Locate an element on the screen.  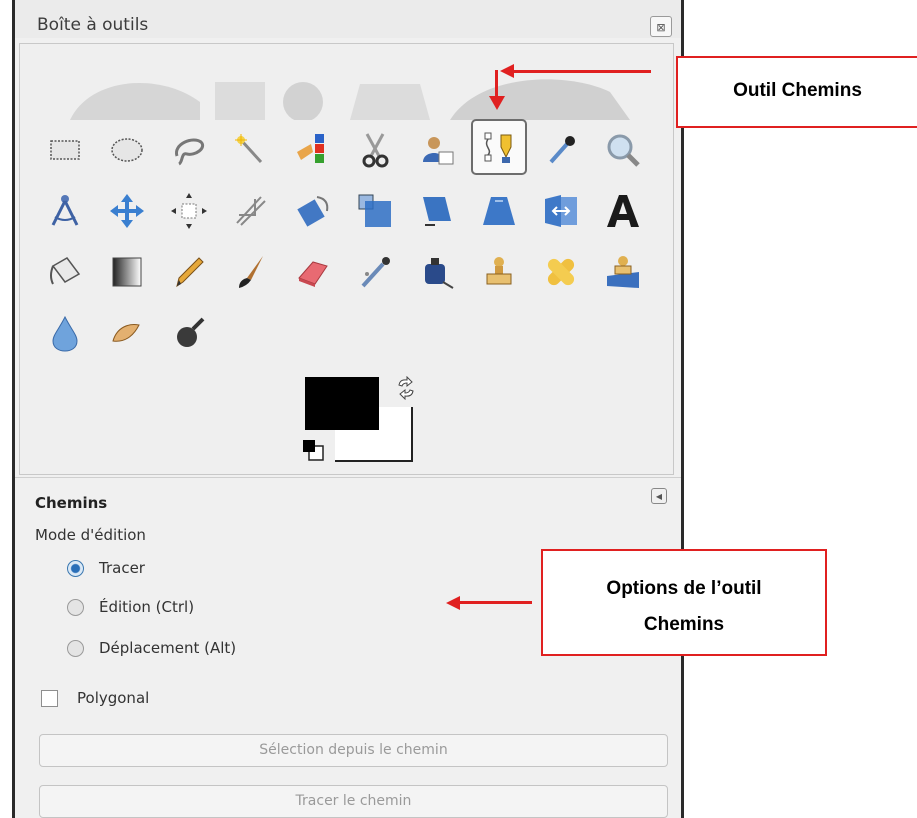
collapse-options-button: ◀ is located at coordinates (659, 496).